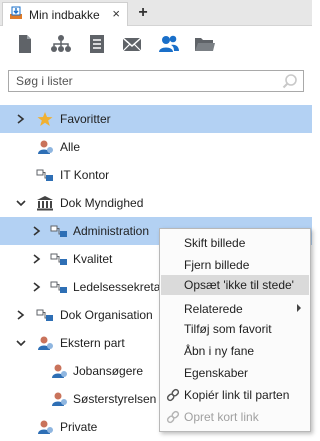  I want to click on menu-item-skift-billede: Skift billede, so click(235, 243).